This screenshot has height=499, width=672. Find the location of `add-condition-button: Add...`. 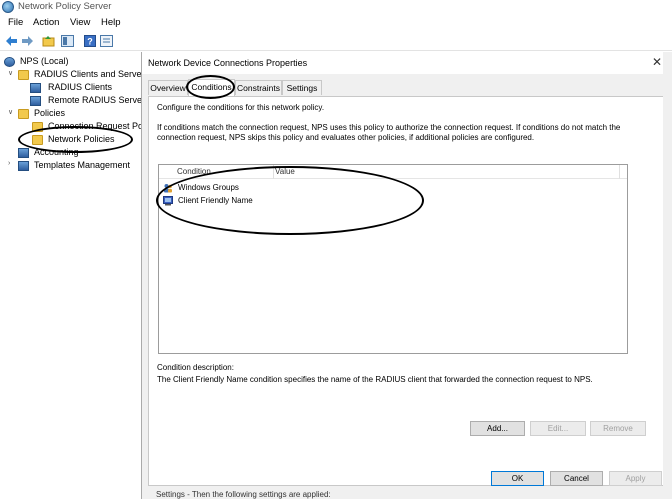

add-condition-button: Add... is located at coordinates (497, 428).